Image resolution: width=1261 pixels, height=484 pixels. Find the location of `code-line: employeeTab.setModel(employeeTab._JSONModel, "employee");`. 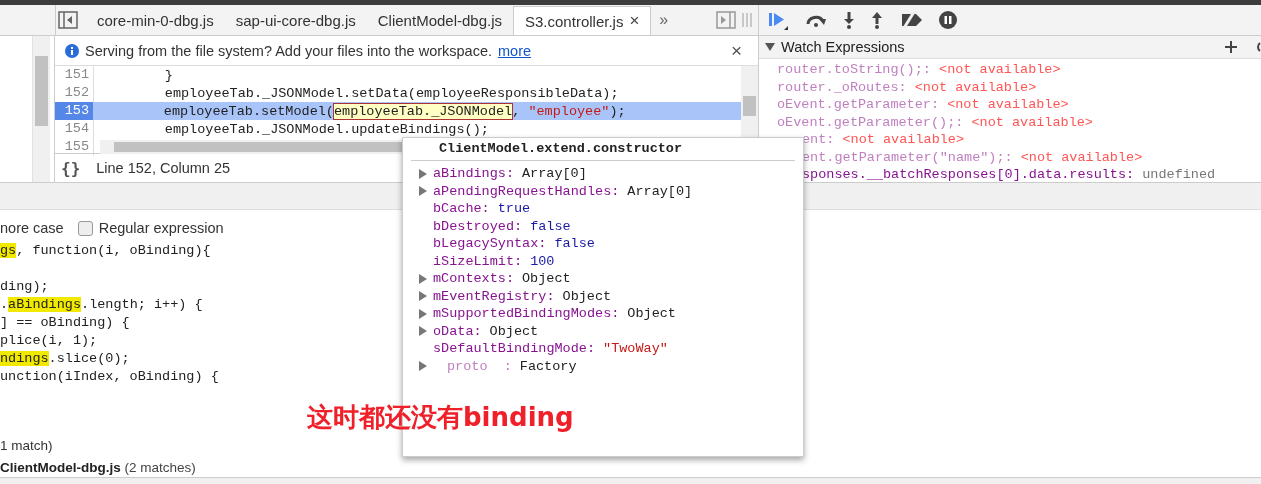

code-line: employeeTab.setModel(employeeTab._JSONModel, "employee"); is located at coordinates (394, 111).